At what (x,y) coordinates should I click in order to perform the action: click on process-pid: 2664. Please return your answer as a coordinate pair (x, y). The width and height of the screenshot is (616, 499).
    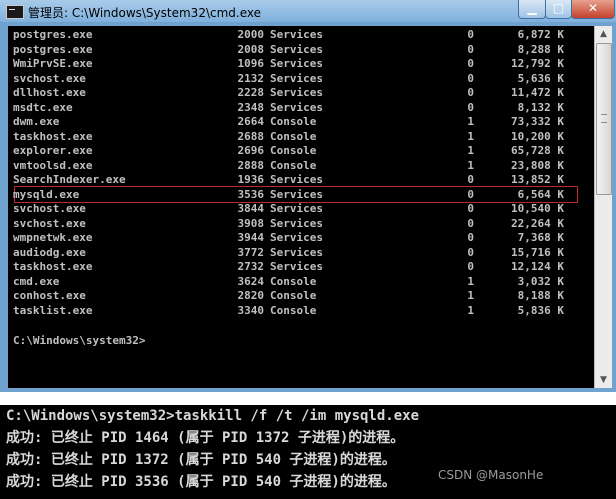
    Looking at the image, I should click on (251, 121).